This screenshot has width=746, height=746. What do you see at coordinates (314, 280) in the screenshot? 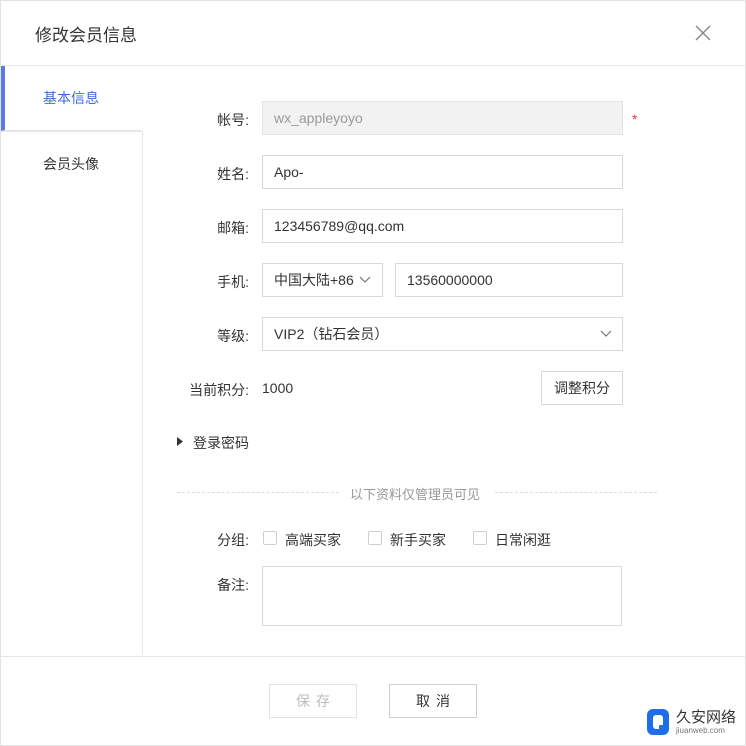
I see `phone-region-value: 中国大陆+86` at bounding box center [314, 280].